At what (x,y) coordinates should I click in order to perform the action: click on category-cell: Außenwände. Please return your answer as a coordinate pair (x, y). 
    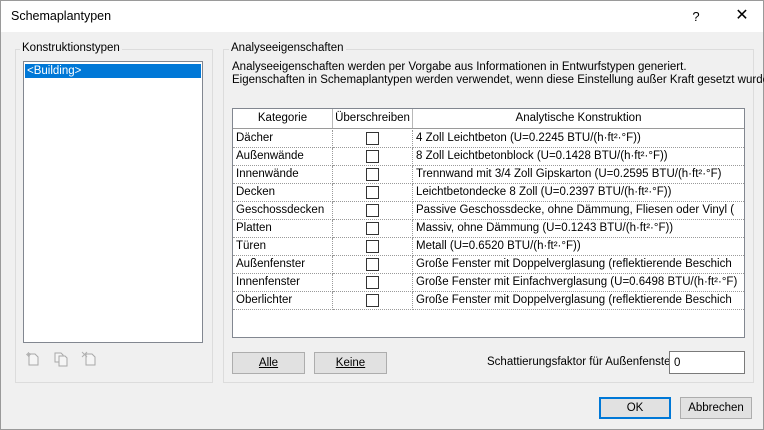
    Looking at the image, I should click on (283, 157).